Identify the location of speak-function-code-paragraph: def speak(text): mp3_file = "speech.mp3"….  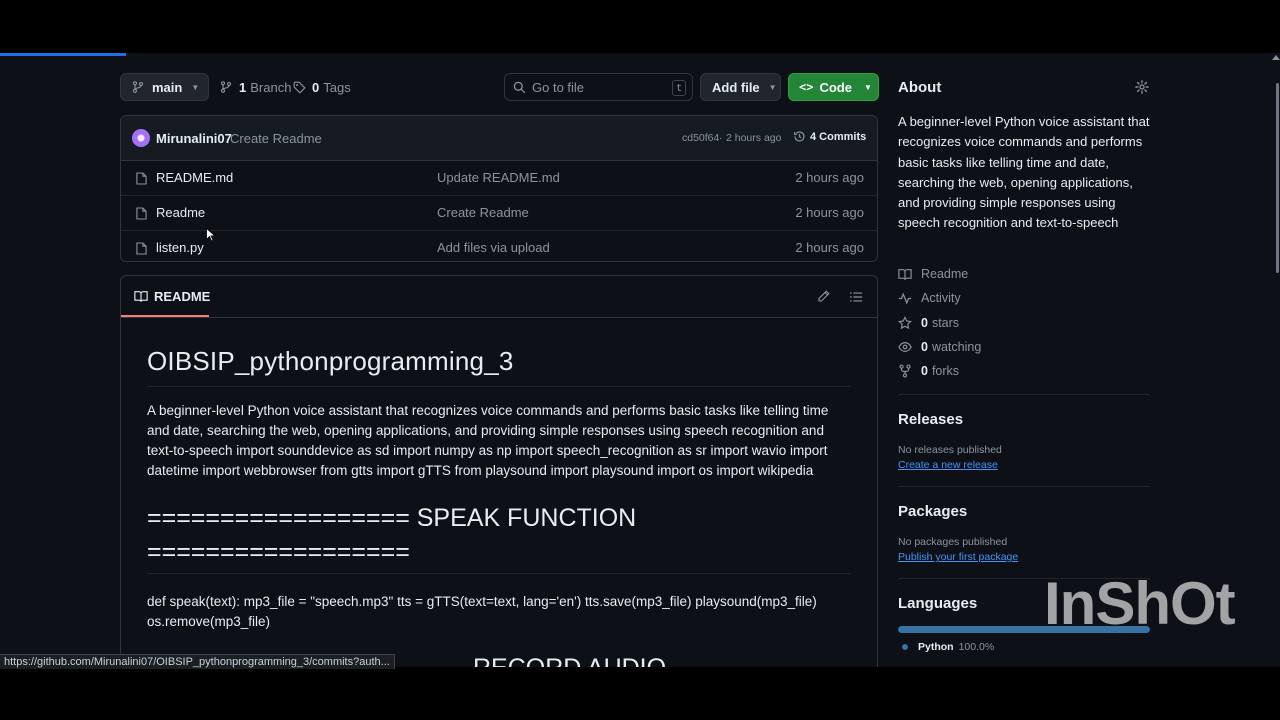
(482, 611).